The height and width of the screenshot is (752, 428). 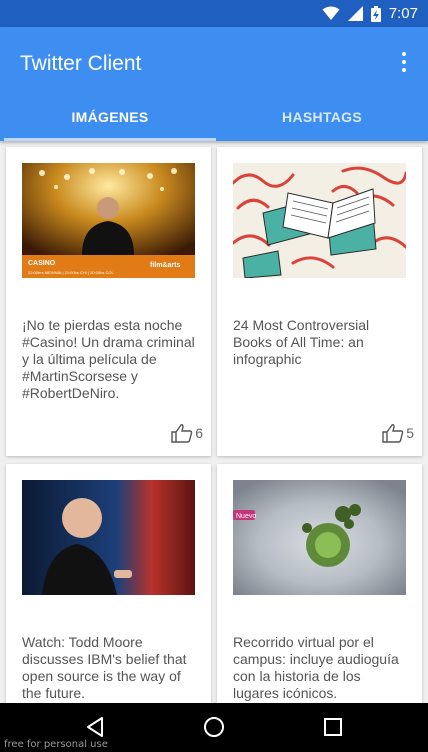 I want to click on tweet-image-campus: Nuevo, so click(x=319, y=537).